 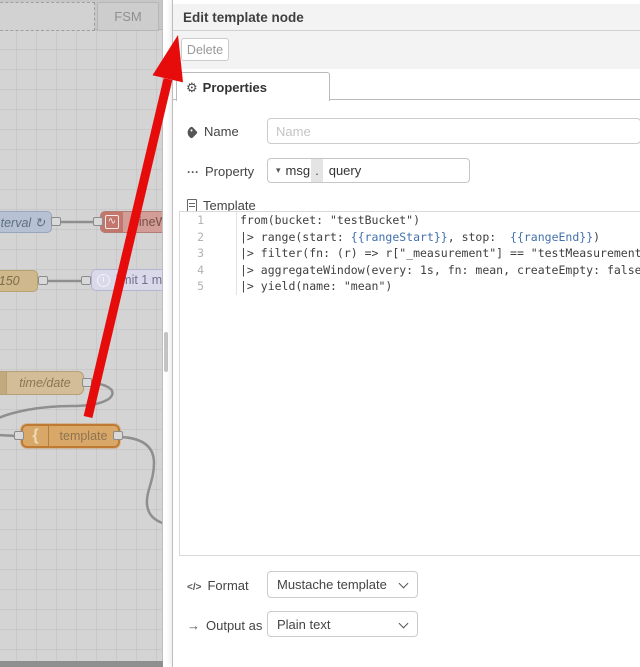 I want to click on brace-icon: {, so click(x=36, y=436).